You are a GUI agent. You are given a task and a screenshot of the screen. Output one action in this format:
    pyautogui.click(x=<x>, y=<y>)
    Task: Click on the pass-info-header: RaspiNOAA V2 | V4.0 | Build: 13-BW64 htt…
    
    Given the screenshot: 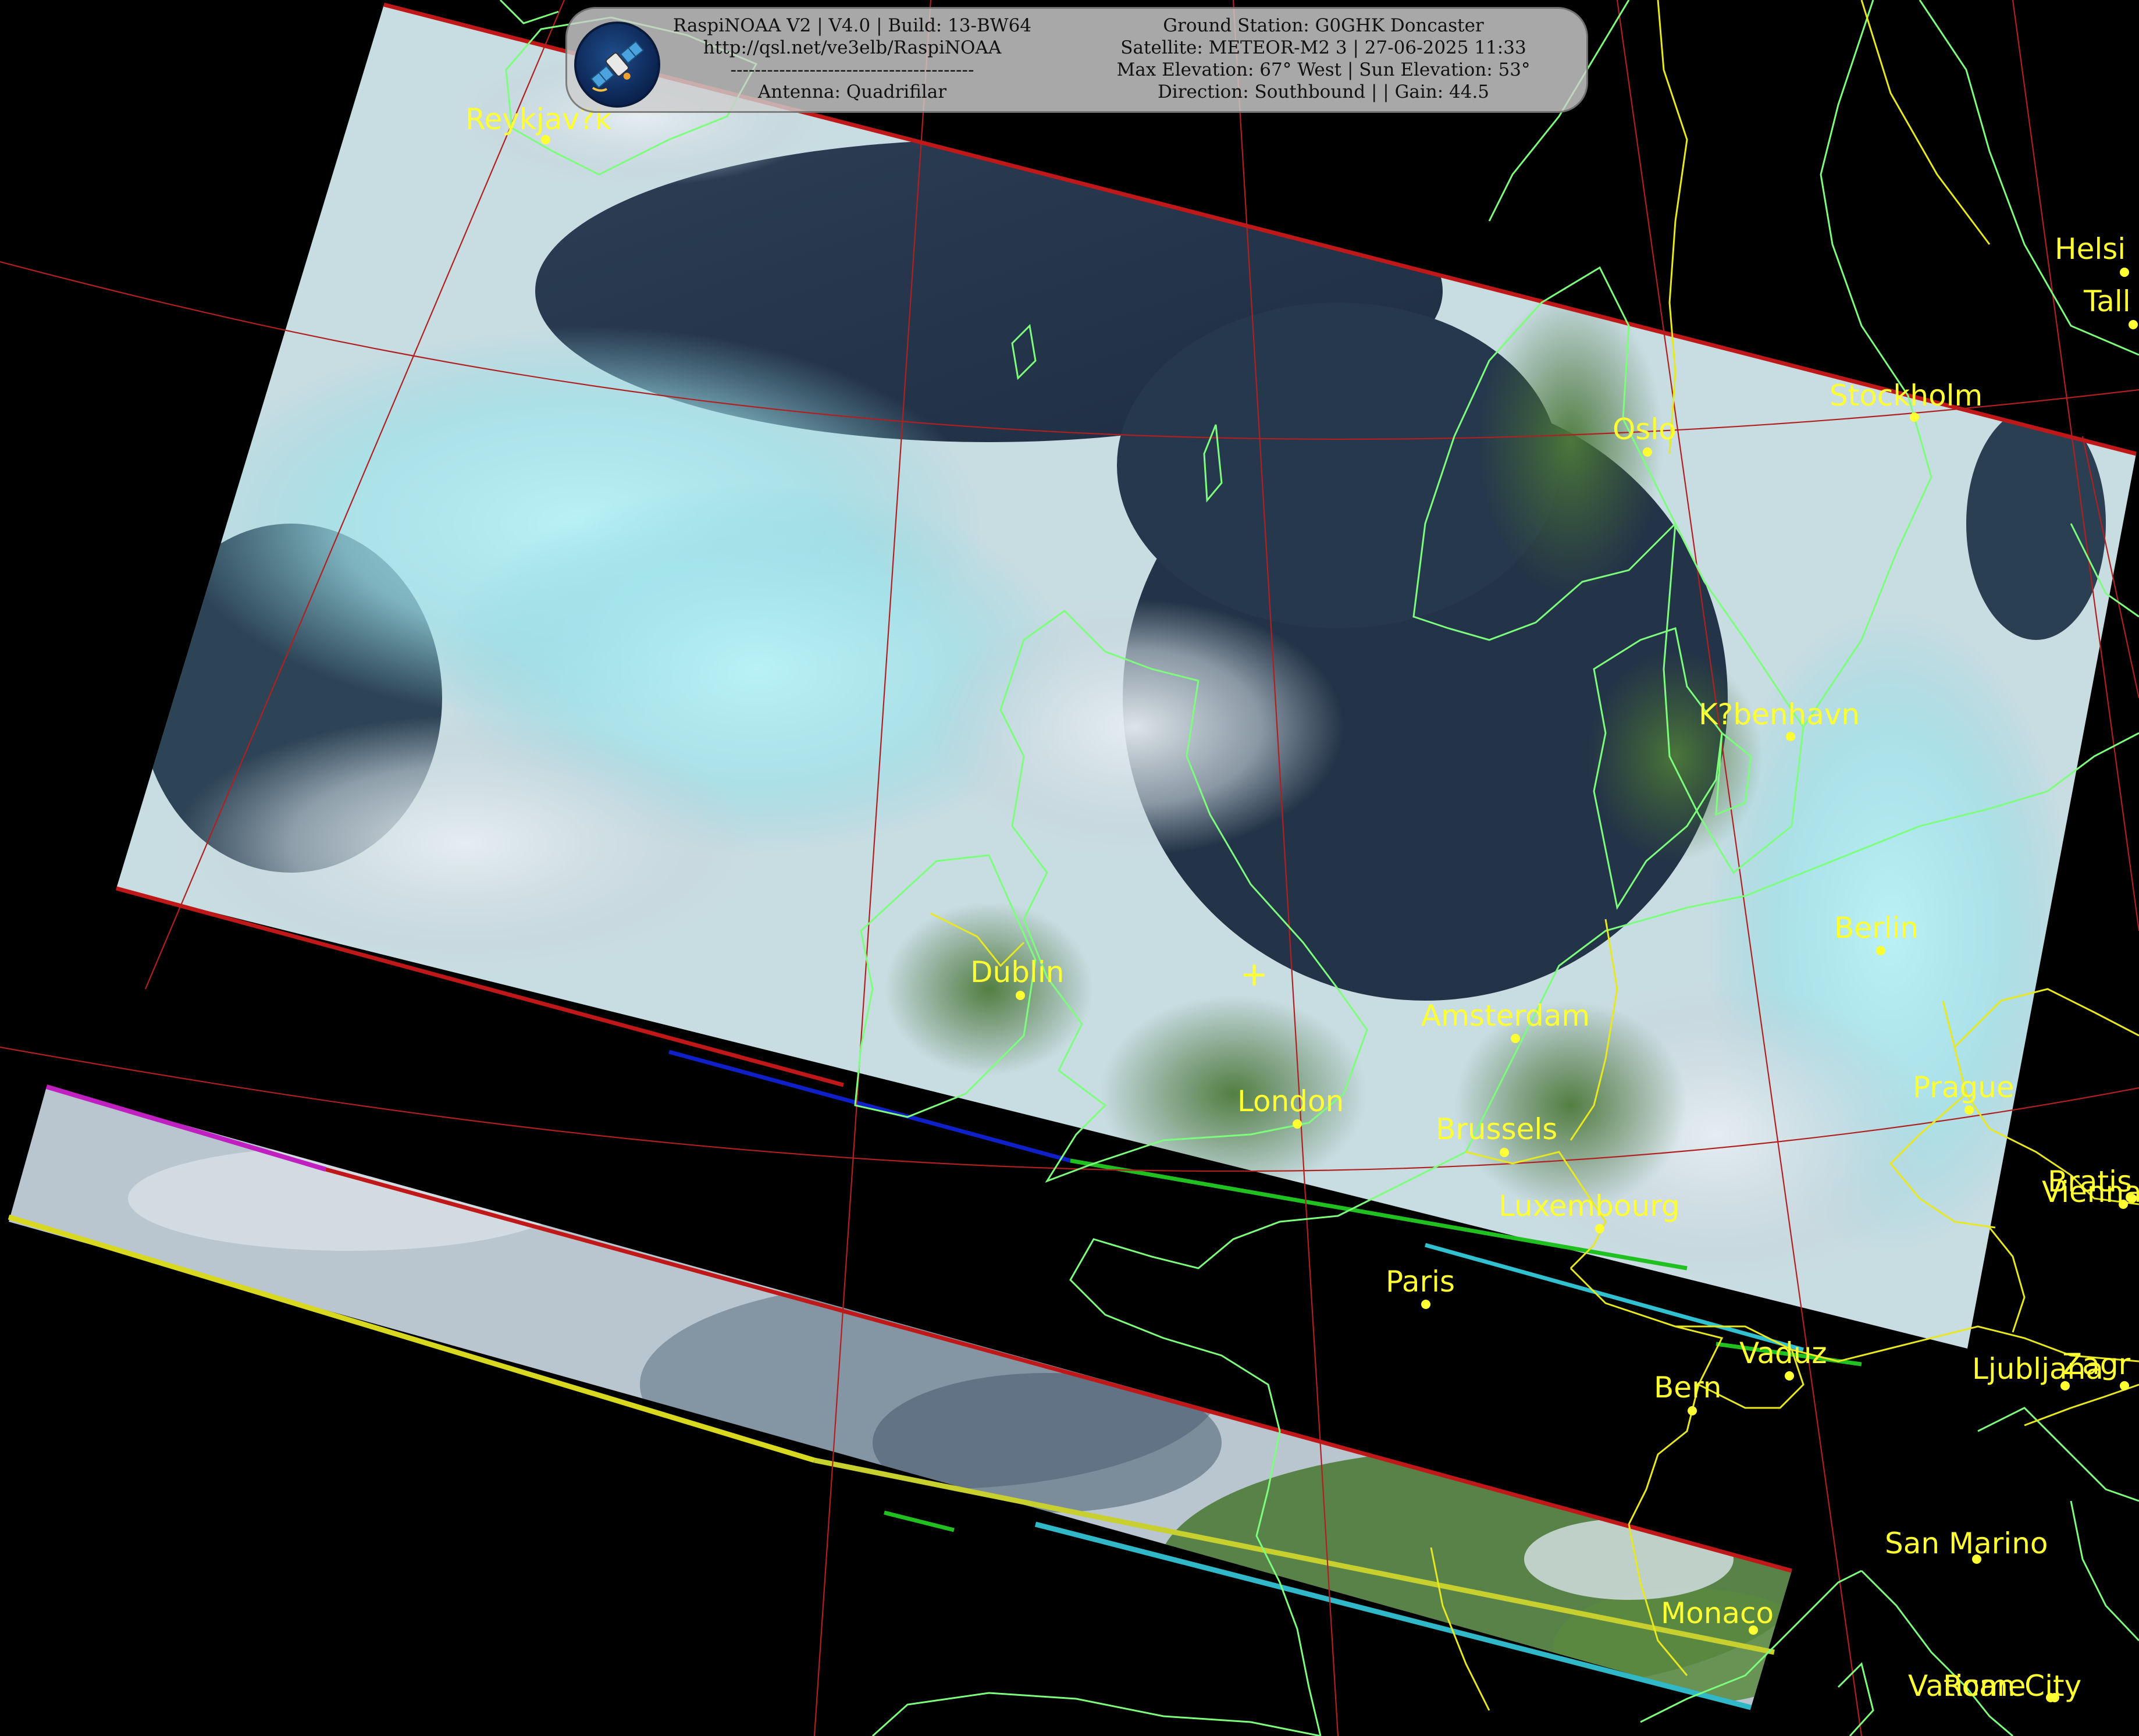 What is the action you would take?
    pyautogui.click(x=1076, y=60)
    